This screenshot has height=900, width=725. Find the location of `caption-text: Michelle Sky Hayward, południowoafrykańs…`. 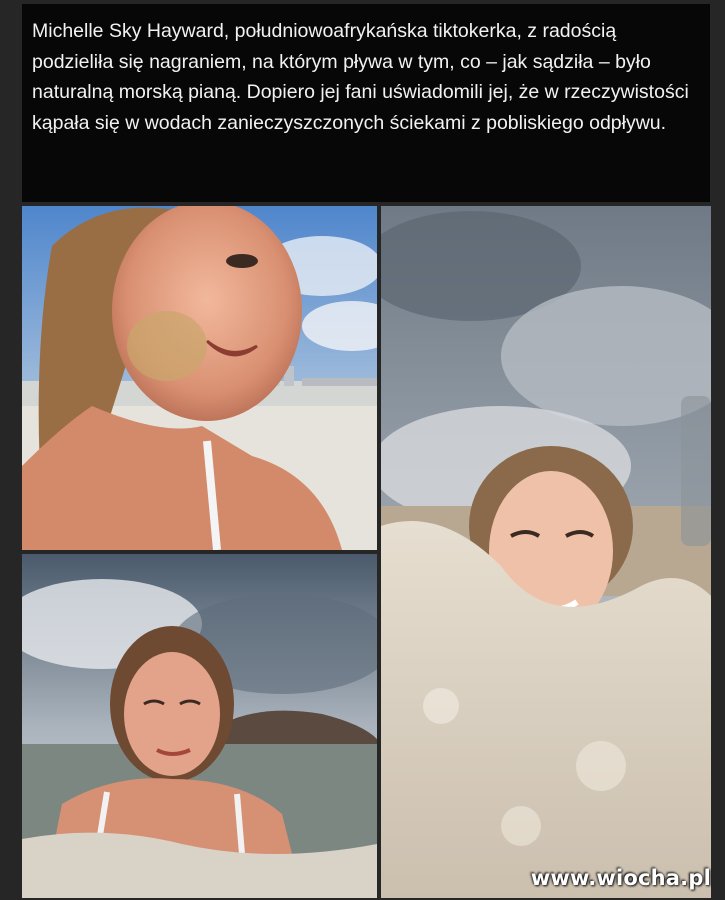

caption-text: Michelle Sky Hayward, południowoafrykańs… is located at coordinates (360, 77).